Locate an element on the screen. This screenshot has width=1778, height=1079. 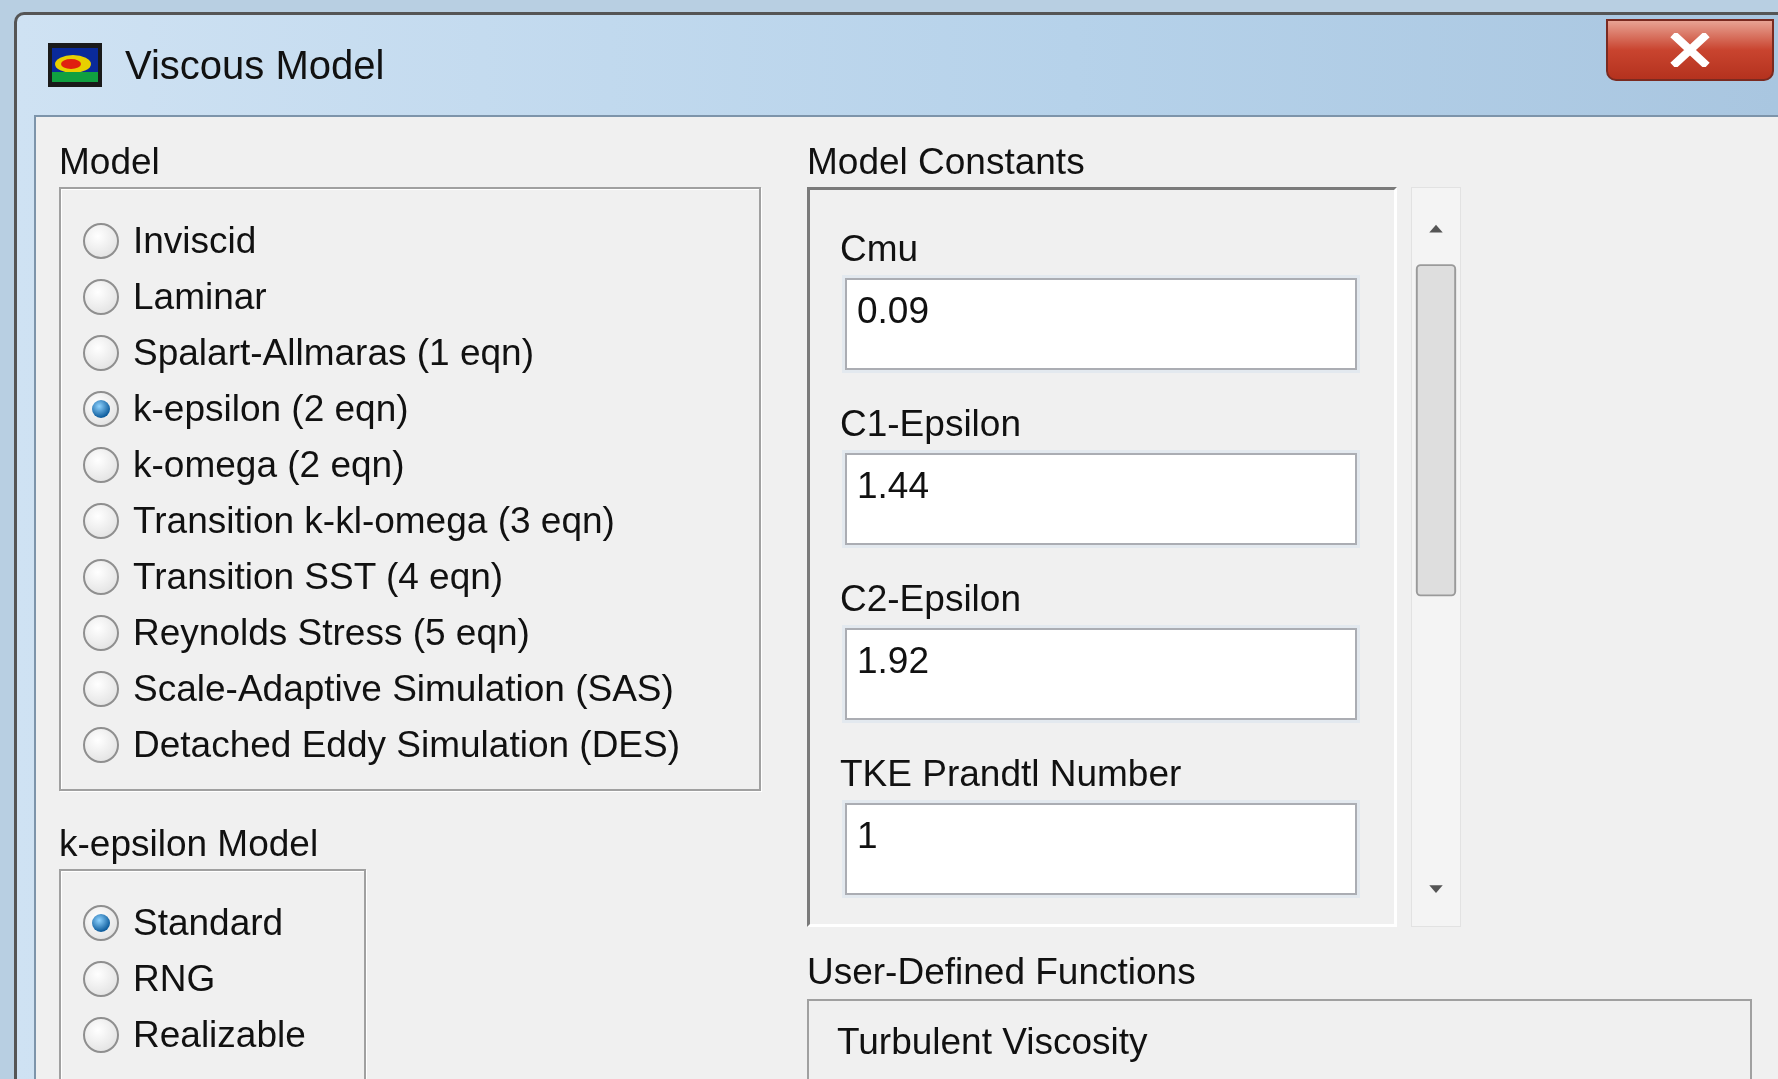
radio-label: Transition SST (4 eqn) is located at coordinates (318, 577).